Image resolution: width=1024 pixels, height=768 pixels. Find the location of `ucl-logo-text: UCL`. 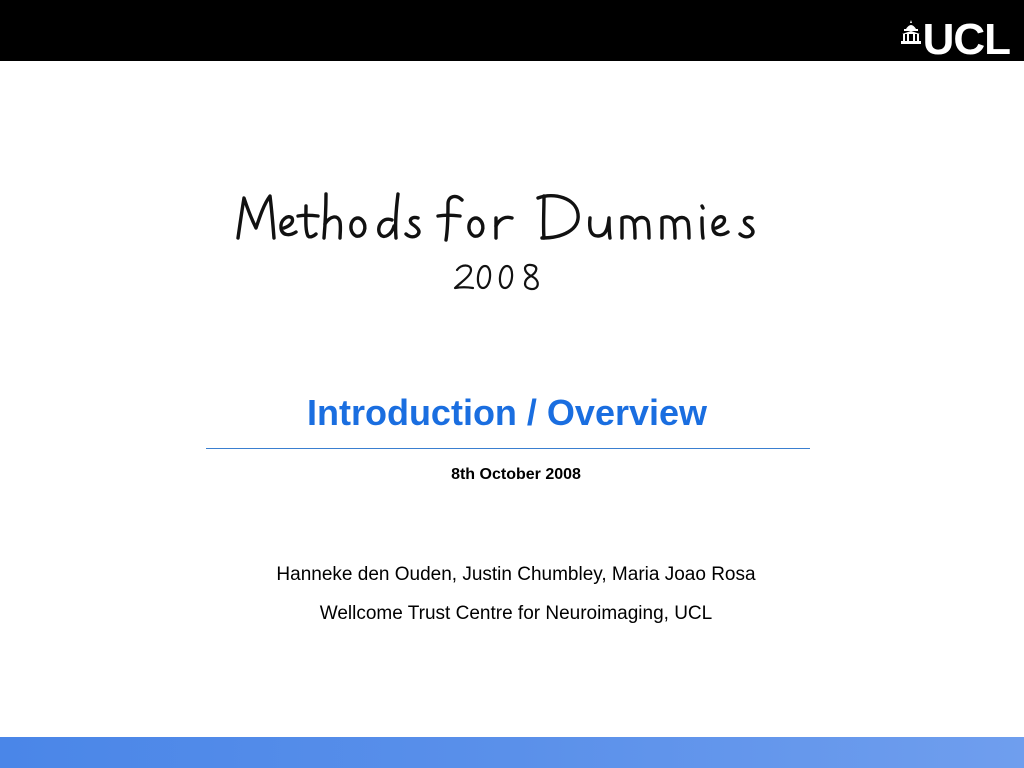

ucl-logo-text: UCL is located at coordinates (966, 39).